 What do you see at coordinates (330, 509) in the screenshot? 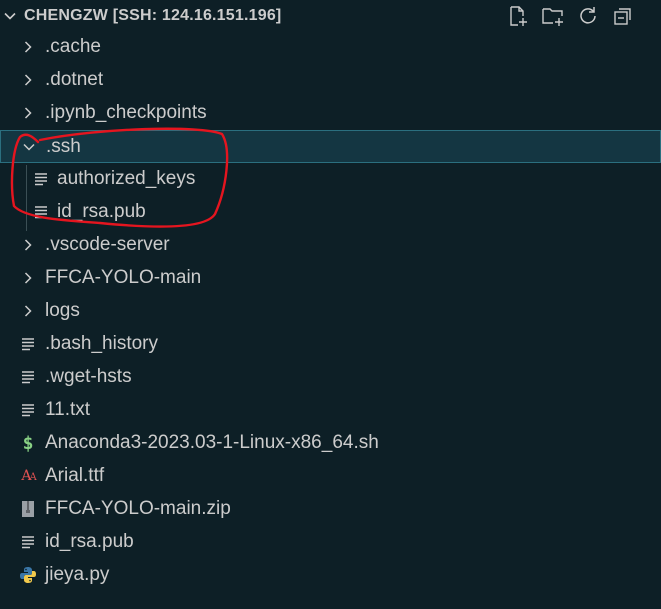
I see `tree-file-row: FFCA-YOLO-main.zip` at bounding box center [330, 509].